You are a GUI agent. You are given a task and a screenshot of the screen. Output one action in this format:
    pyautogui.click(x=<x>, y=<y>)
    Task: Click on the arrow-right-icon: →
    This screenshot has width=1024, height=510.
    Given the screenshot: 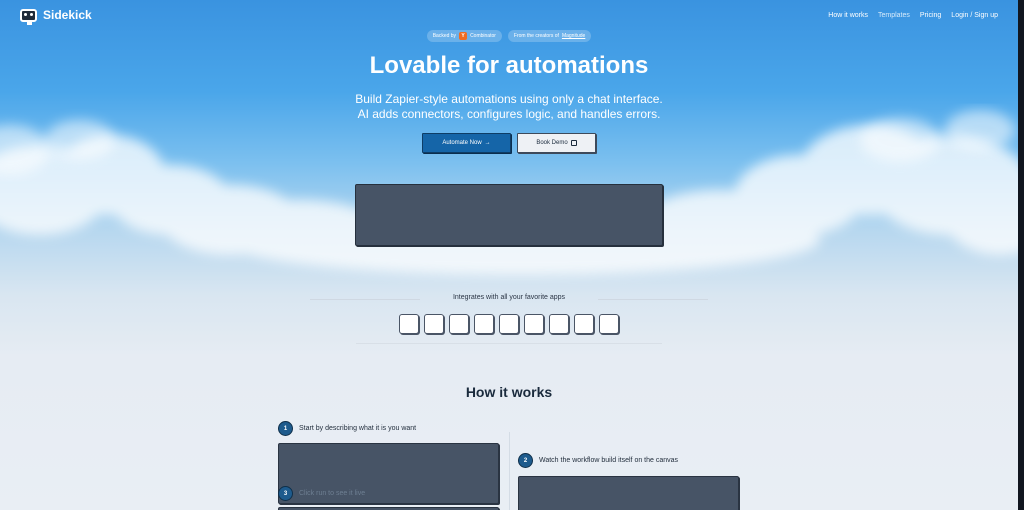 What is the action you would take?
    pyautogui.click(x=487, y=143)
    